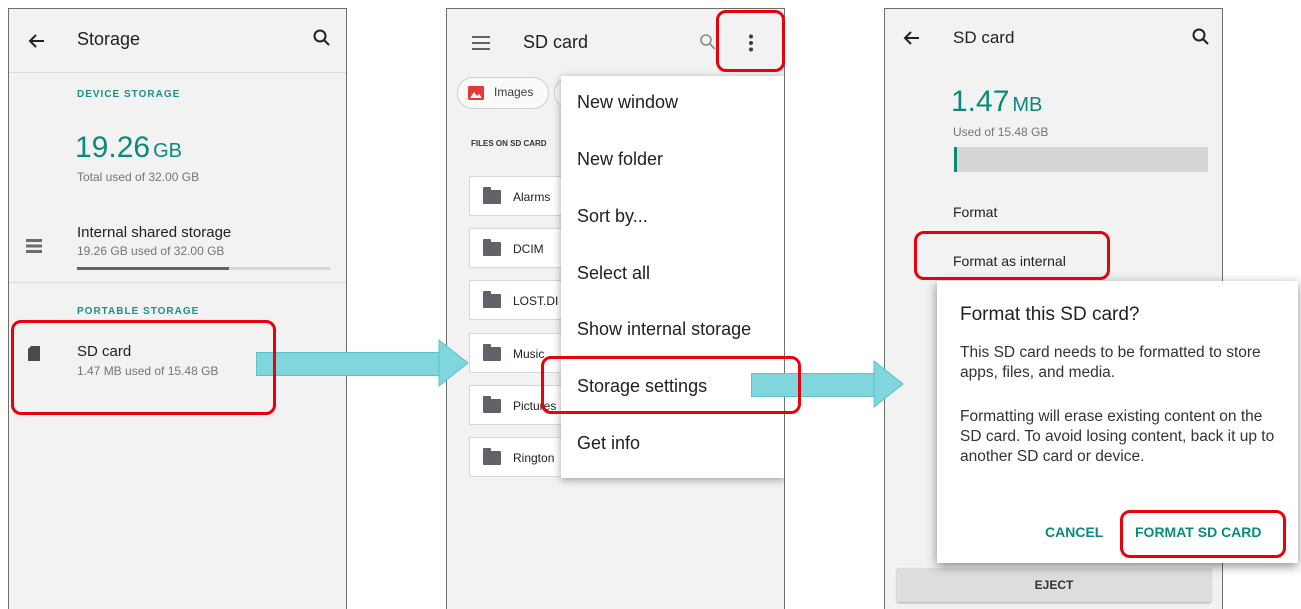 This screenshot has width=1301, height=609. What do you see at coordinates (528, 249) in the screenshot?
I see `file-name: DCIM` at bounding box center [528, 249].